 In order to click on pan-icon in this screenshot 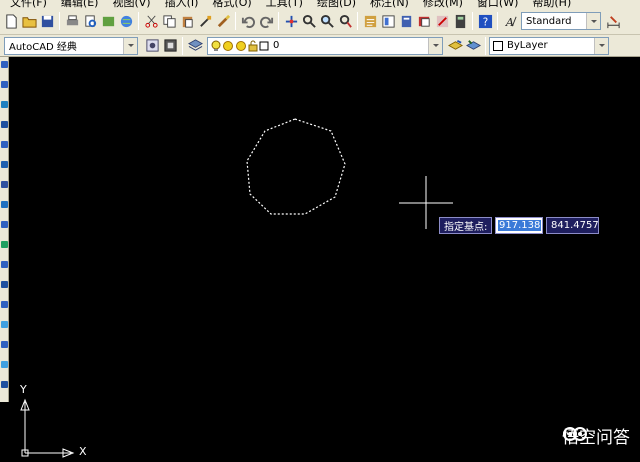, I will do `click(291, 21)`.